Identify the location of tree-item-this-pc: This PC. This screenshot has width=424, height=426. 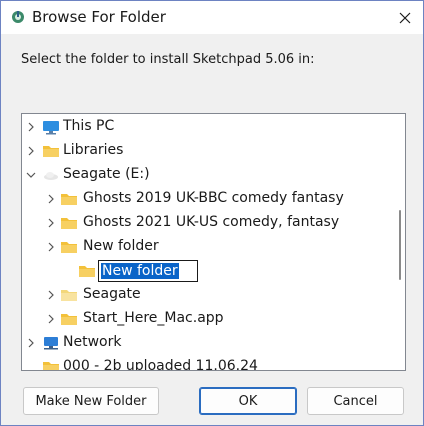
(207, 127).